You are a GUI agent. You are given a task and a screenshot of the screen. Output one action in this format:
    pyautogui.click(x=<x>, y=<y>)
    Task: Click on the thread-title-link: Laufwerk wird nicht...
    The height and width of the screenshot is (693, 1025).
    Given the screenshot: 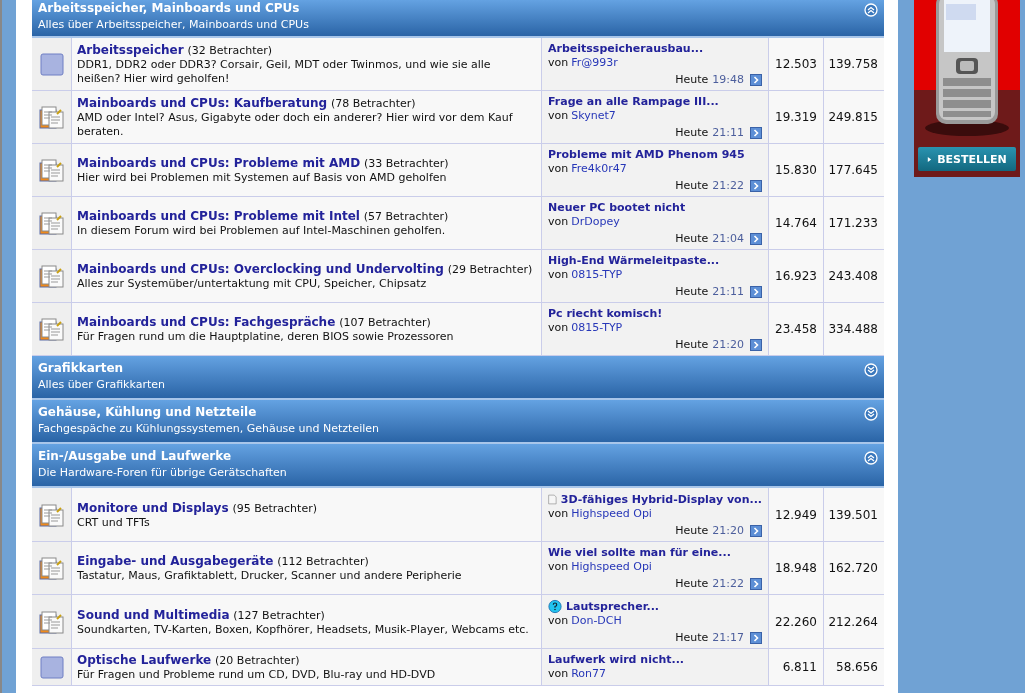 What is the action you would take?
    pyautogui.click(x=616, y=660)
    